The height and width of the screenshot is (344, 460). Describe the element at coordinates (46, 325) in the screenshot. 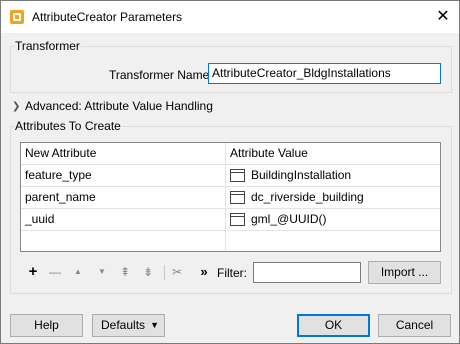

I see `help-button: Help` at that location.